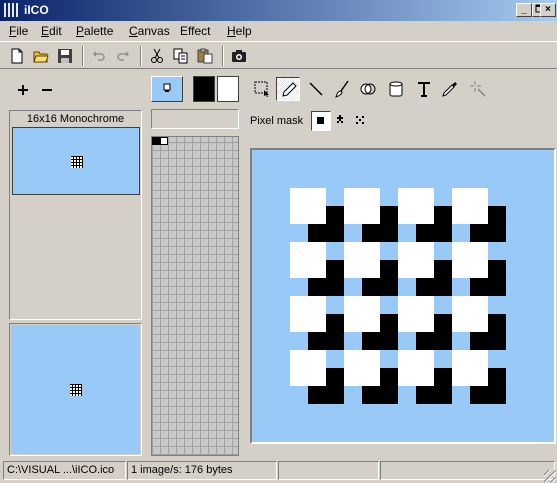  I want to click on resize-grip, so click(550, 476).